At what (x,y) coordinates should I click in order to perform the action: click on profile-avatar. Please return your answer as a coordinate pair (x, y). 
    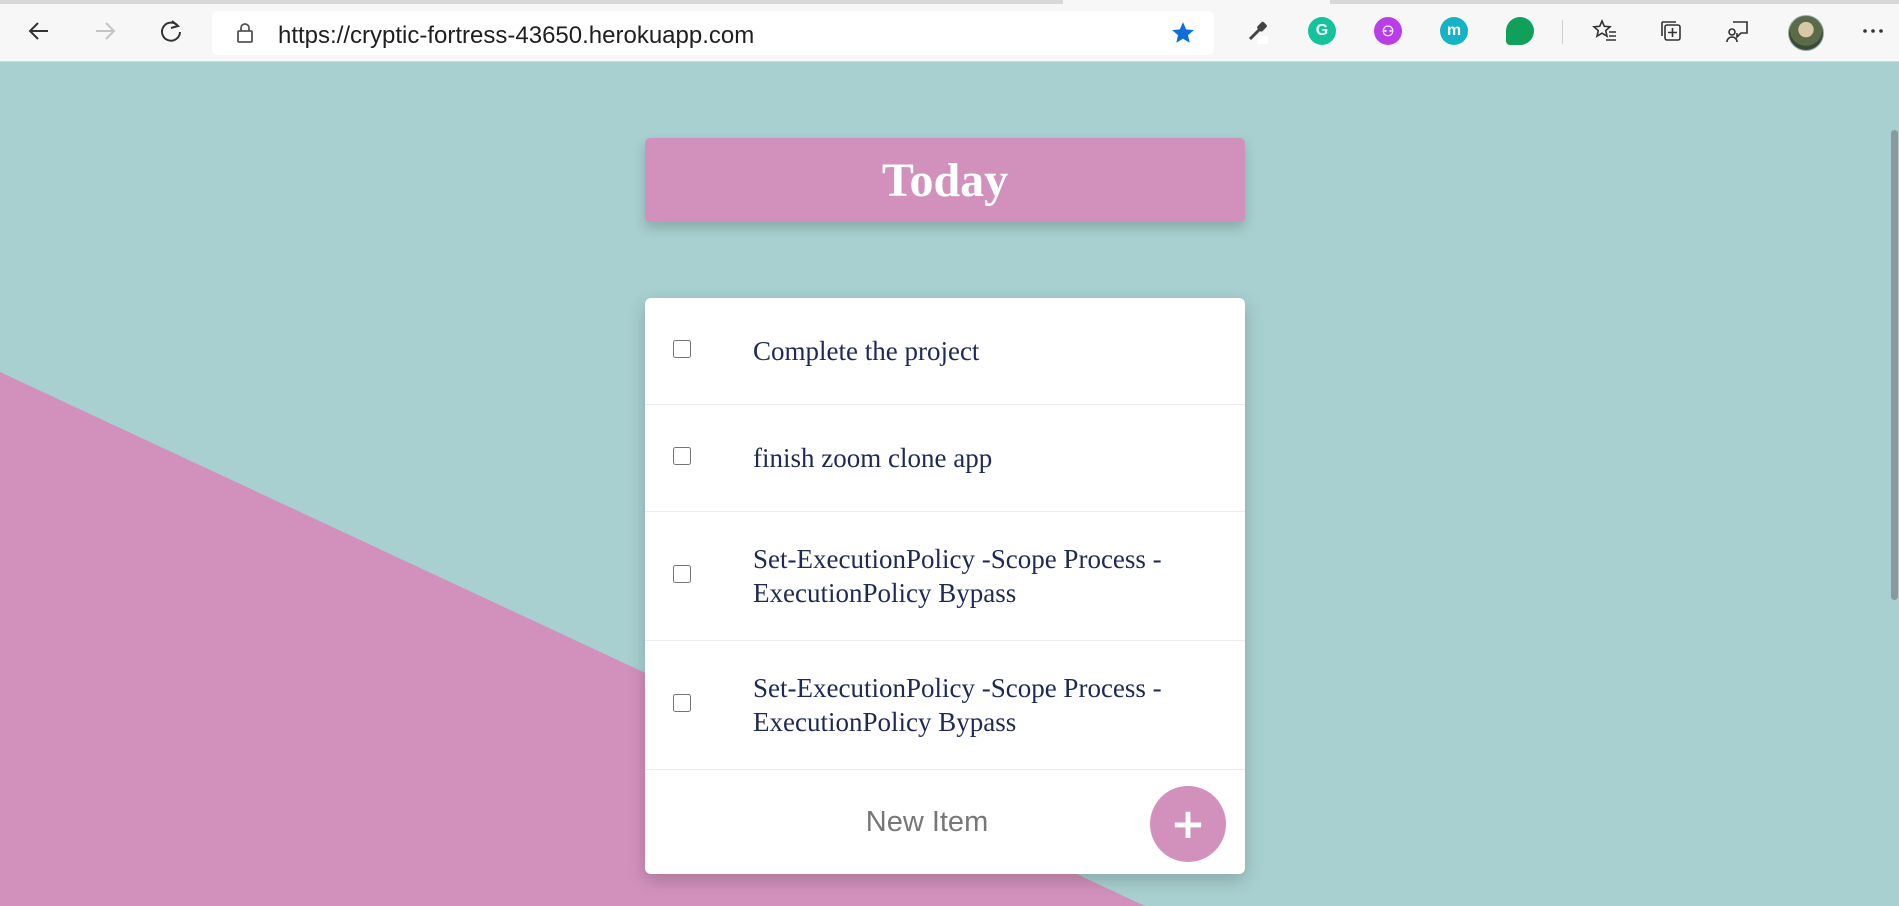
    Looking at the image, I should click on (1806, 33).